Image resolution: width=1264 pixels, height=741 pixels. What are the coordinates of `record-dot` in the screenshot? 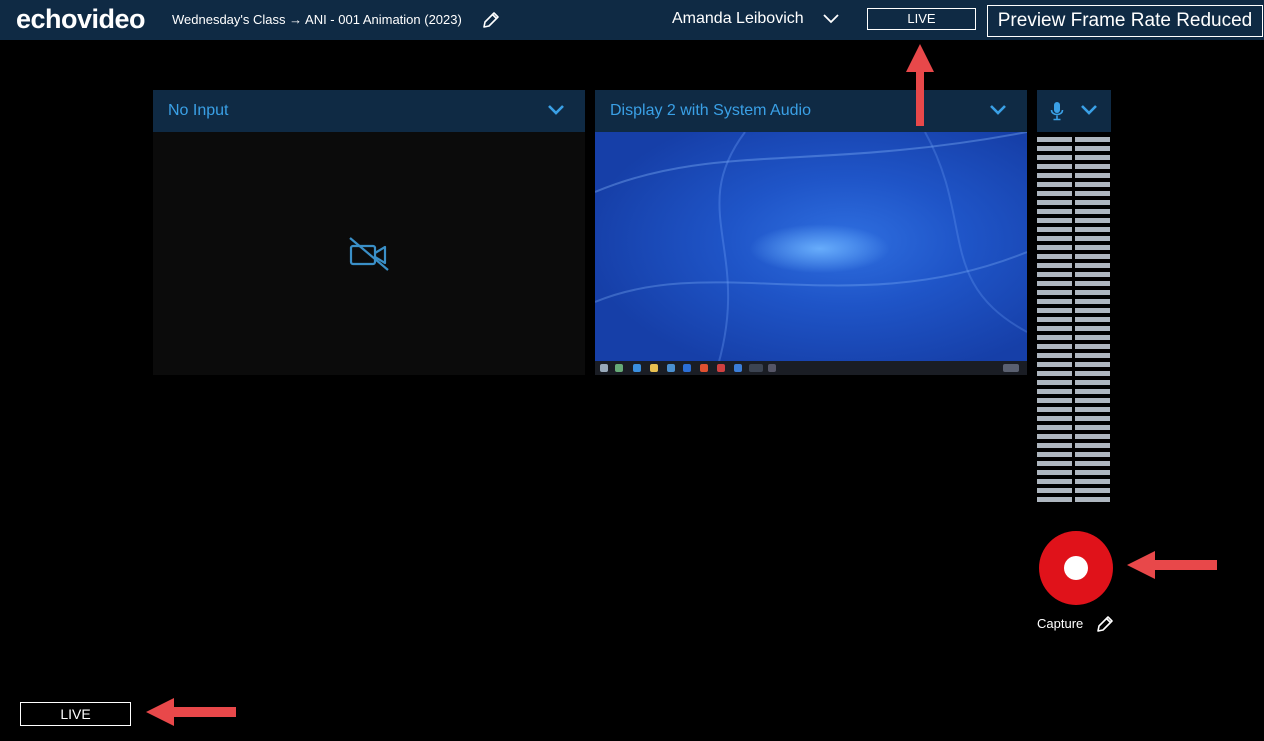 It's located at (1076, 568).